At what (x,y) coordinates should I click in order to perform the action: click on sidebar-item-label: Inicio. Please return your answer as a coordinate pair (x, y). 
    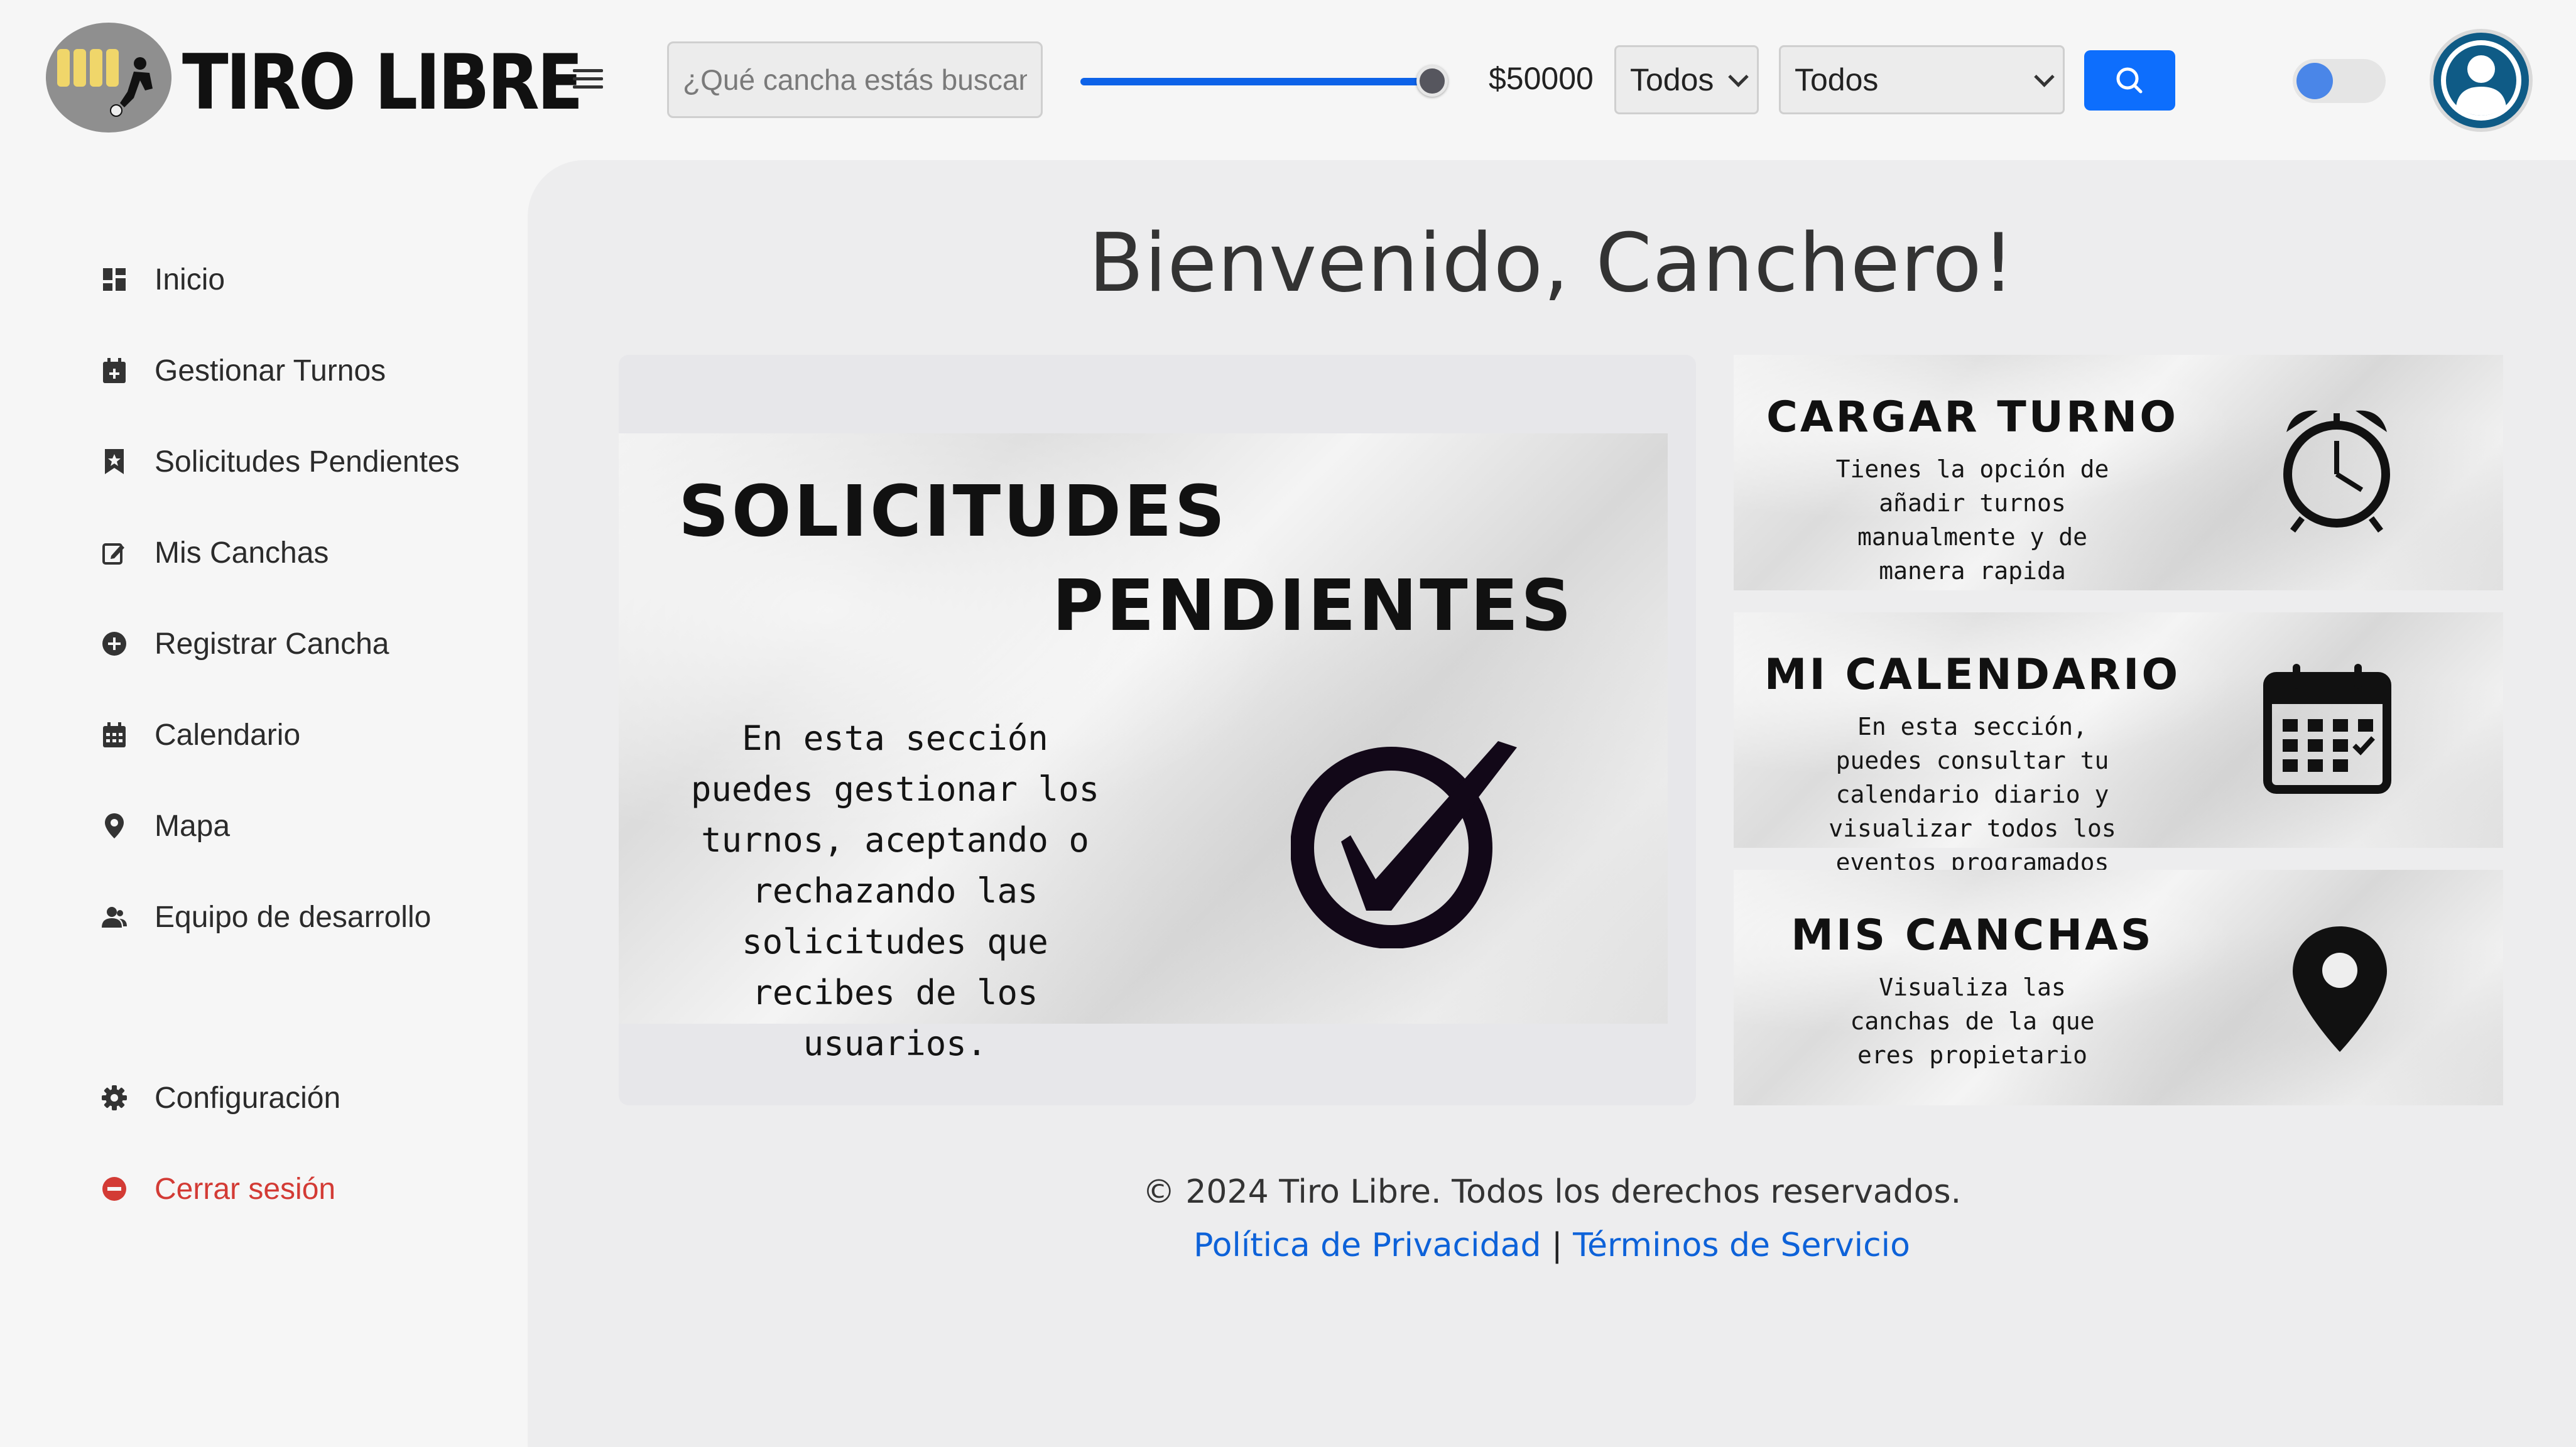
    Looking at the image, I should click on (190, 279).